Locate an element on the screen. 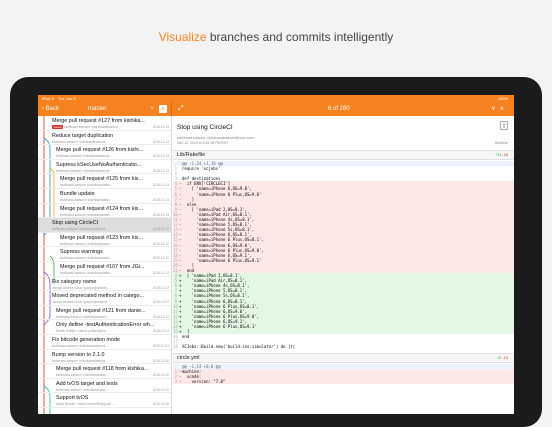 The width and height of the screenshot is (552, 427). nav-bar: ‹ Back master ⑂ ⌕ ⤢ 6 of 280 ∨∧ is located at coordinates (276, 109).